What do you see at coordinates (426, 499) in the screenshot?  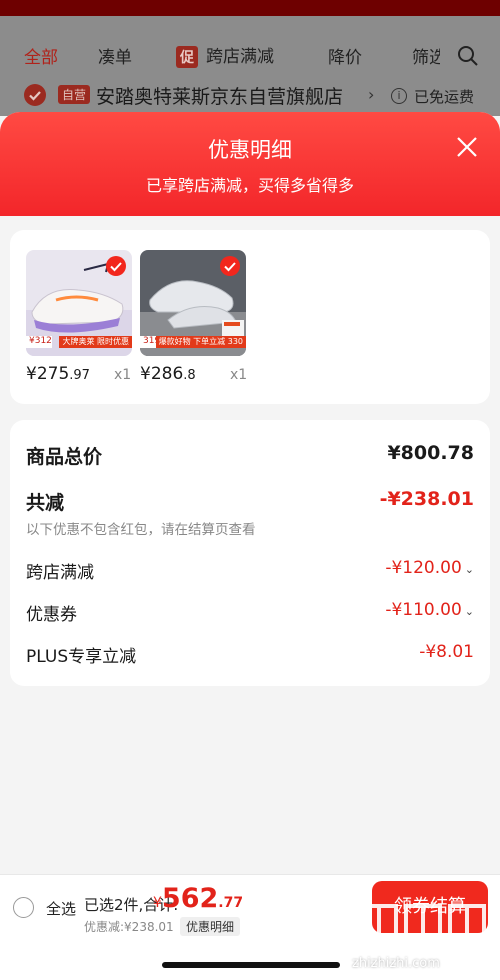 I see `reduce-value: -¥238.01` at bounding box center [426, 499].